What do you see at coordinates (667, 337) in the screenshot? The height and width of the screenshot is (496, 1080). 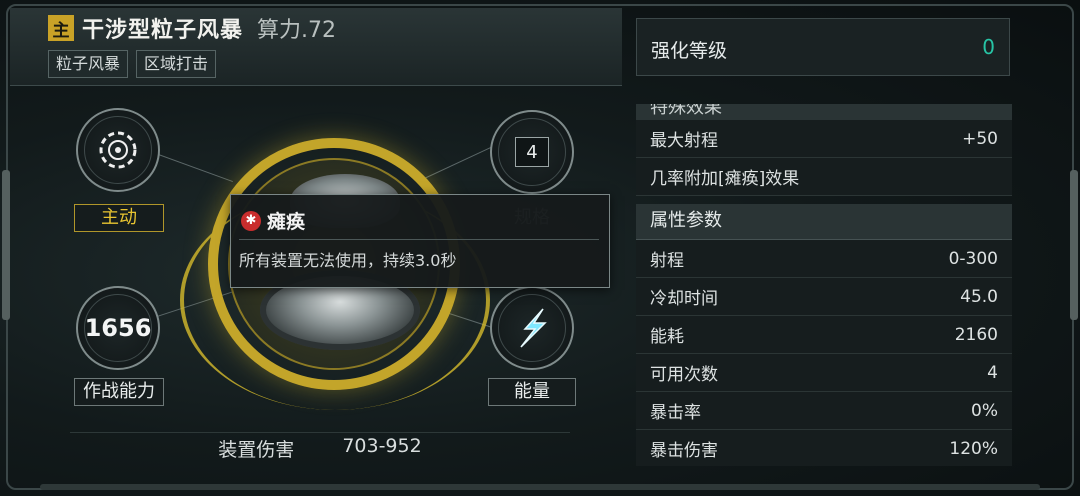 I see `stat-label: 能耗` at bounding box center [667, 337].